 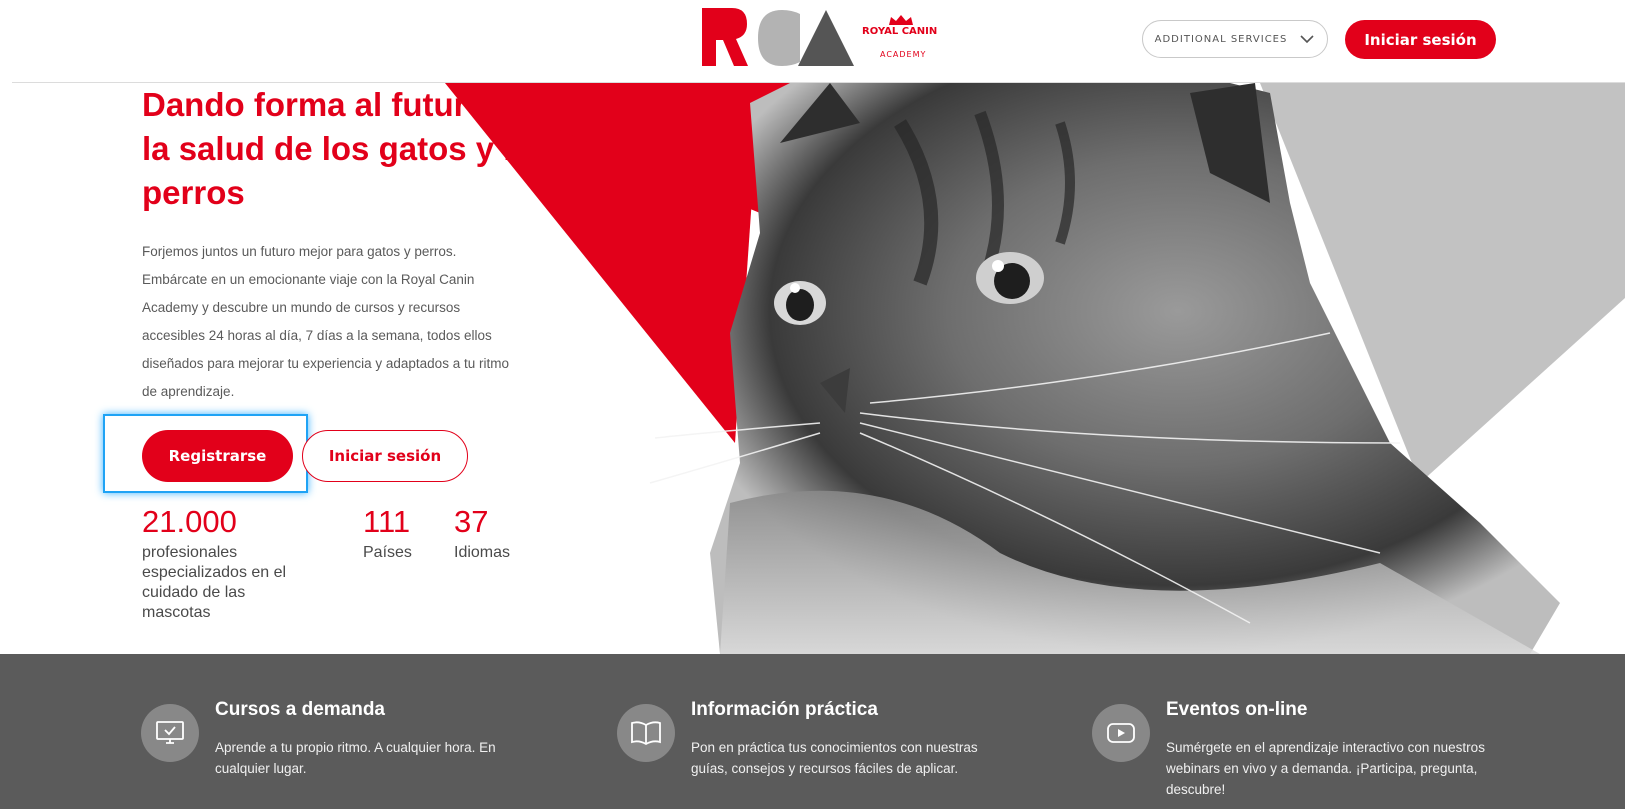 I want to click on chevron-down-icon, so click(x=1307, y=39).